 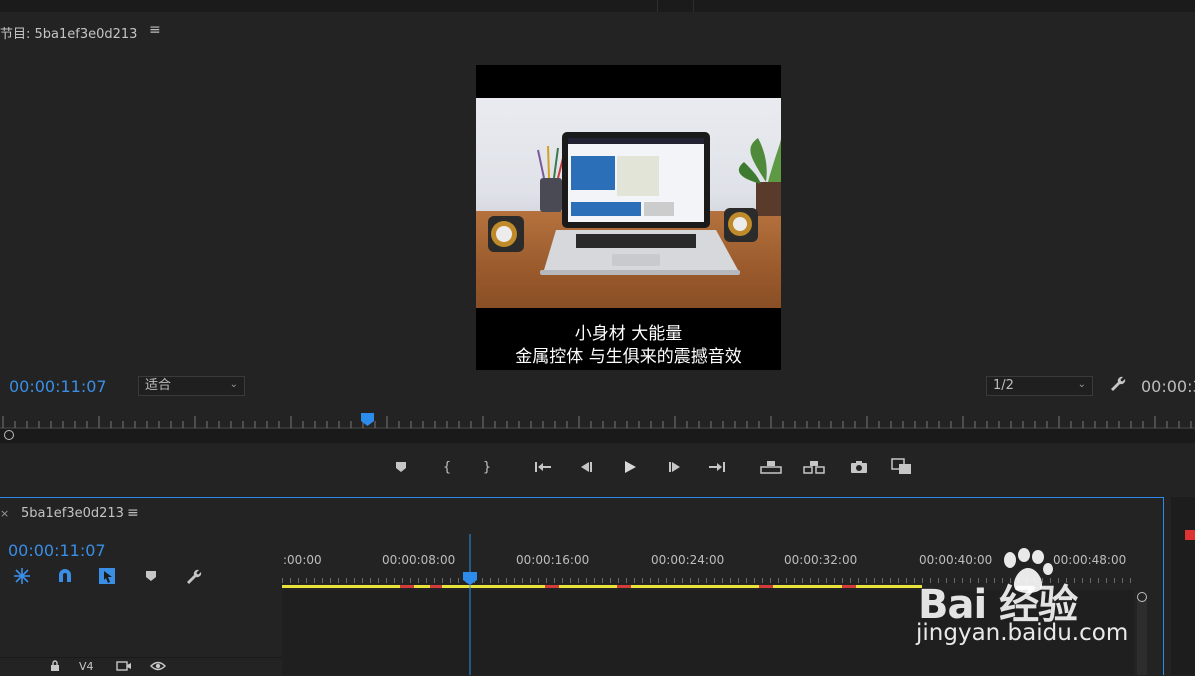 I want to click on ruler-label: 00:00:24:00, so click(x=688, y=560).